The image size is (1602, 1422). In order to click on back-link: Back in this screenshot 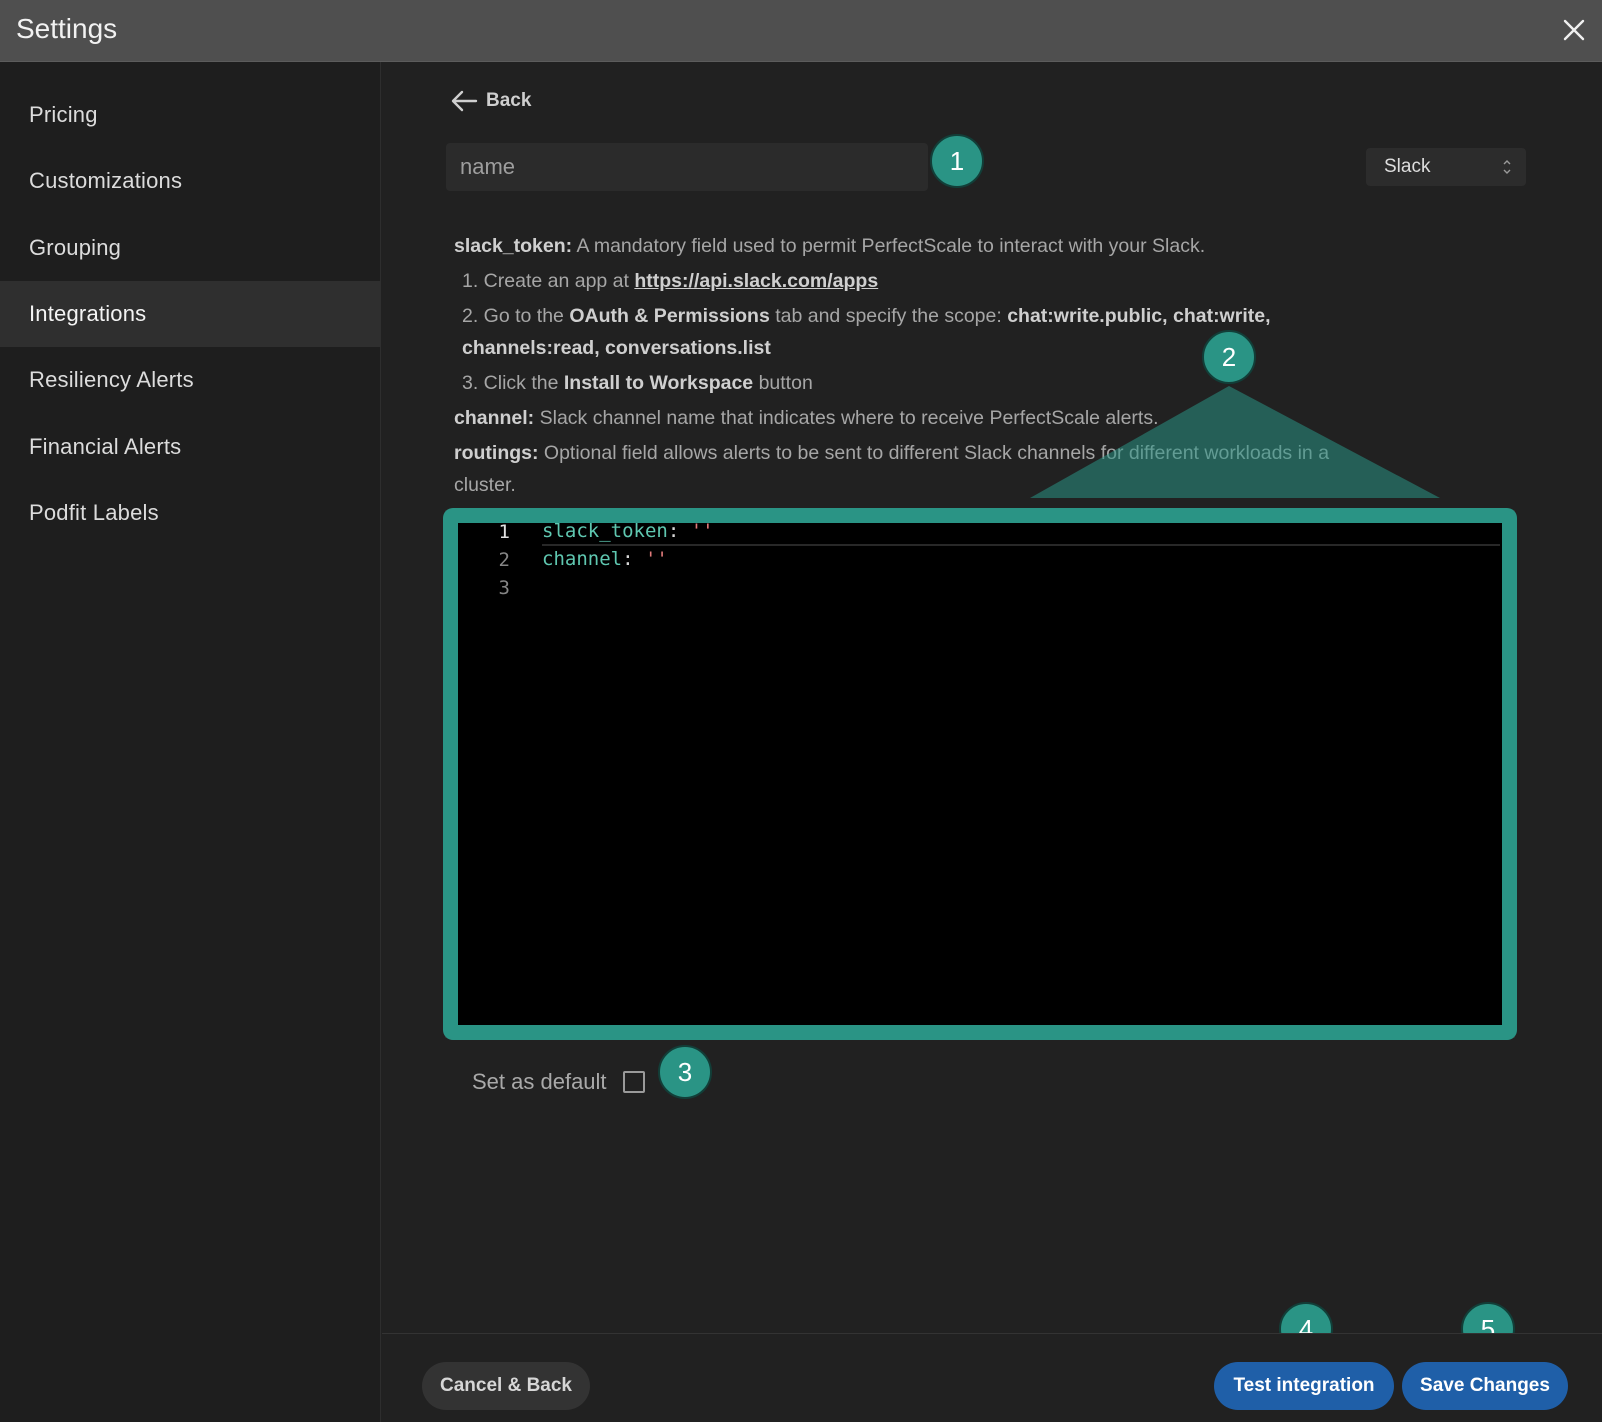, I will do `click(490, 101)`.